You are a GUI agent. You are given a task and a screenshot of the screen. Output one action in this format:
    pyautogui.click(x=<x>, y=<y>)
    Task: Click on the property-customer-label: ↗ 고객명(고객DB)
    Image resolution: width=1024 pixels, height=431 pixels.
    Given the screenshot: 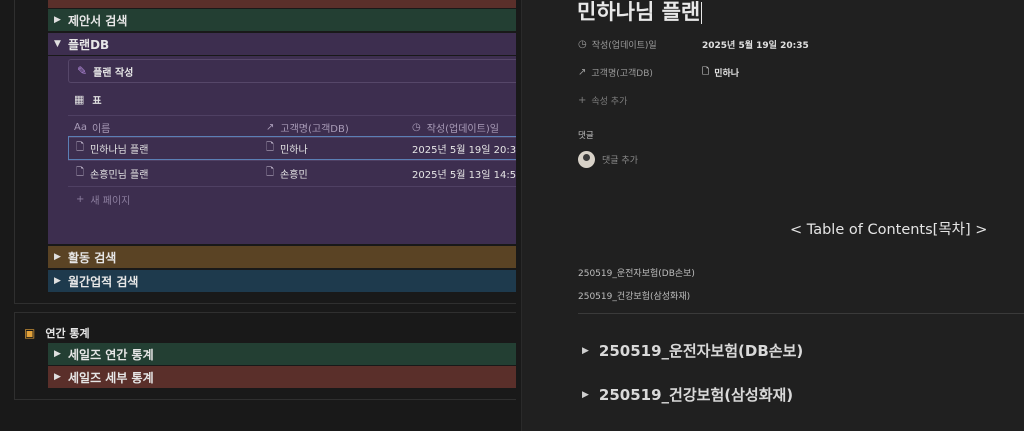 What is the action you would take?
    pyautogui.click(x=615, y=72)
    